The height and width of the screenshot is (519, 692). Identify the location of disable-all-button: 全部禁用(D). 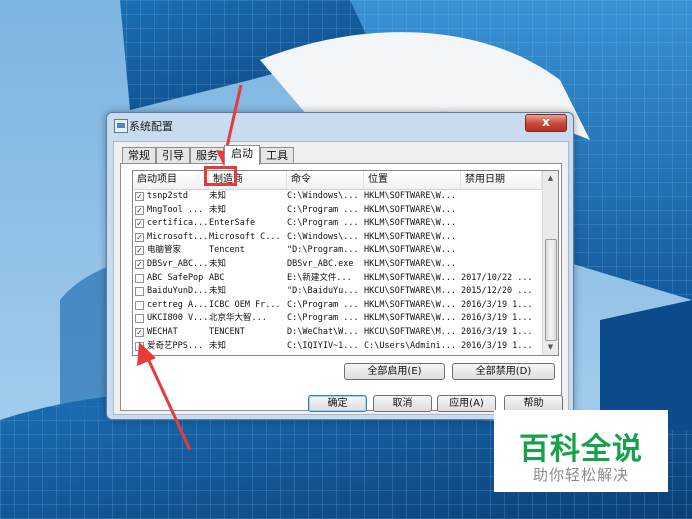
(503, 371).